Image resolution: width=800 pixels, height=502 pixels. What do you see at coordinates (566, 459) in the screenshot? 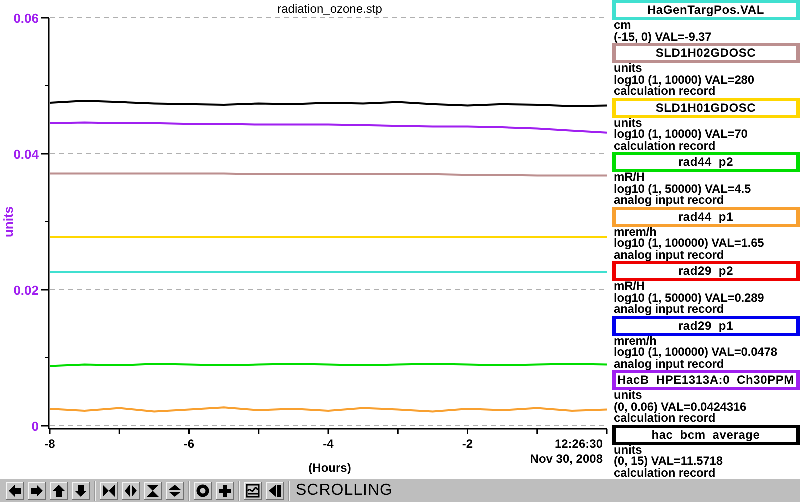
I see `timestamp-date: Nov 30, 2008` at bounding box center [566, 459].